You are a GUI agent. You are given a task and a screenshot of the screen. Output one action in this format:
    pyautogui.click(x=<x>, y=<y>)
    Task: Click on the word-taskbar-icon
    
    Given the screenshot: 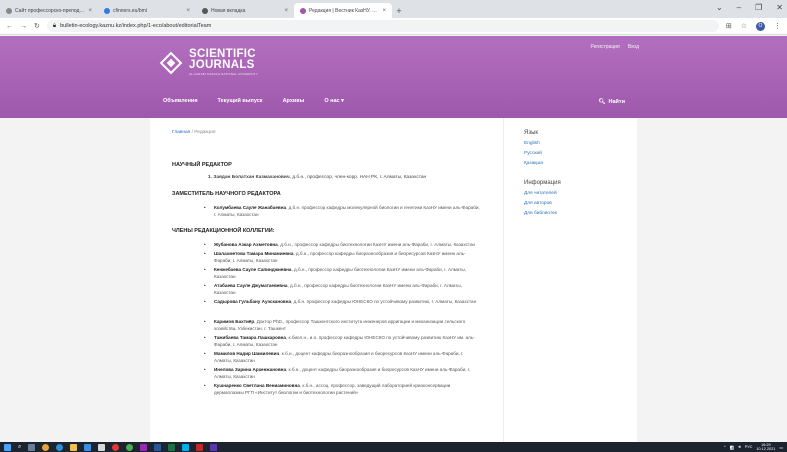 What is the action you would take?
    pyautogui.click(x=158, y=447)
    